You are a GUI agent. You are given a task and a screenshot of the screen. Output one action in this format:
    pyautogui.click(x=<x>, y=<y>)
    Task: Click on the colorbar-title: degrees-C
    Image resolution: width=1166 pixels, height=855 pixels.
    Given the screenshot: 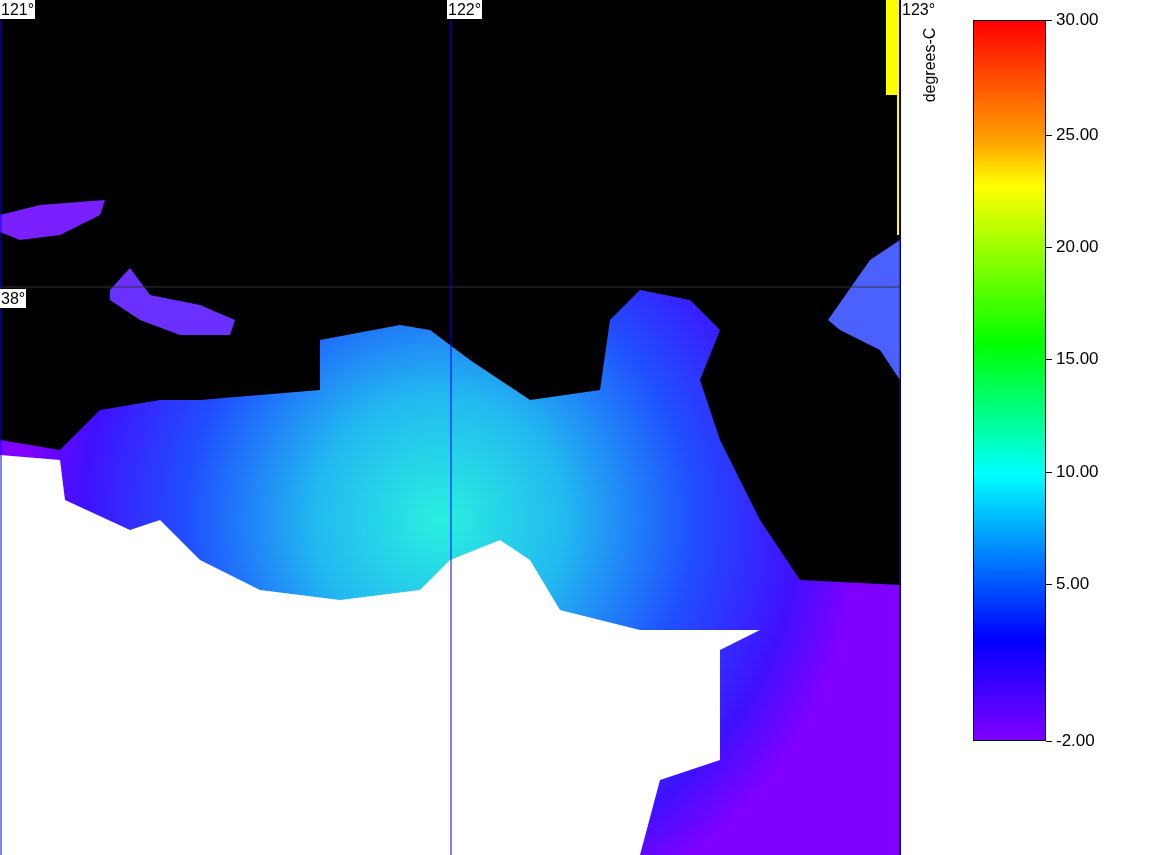 What is the action you would take?
    pyautogui.click(x=930, y=65)
    